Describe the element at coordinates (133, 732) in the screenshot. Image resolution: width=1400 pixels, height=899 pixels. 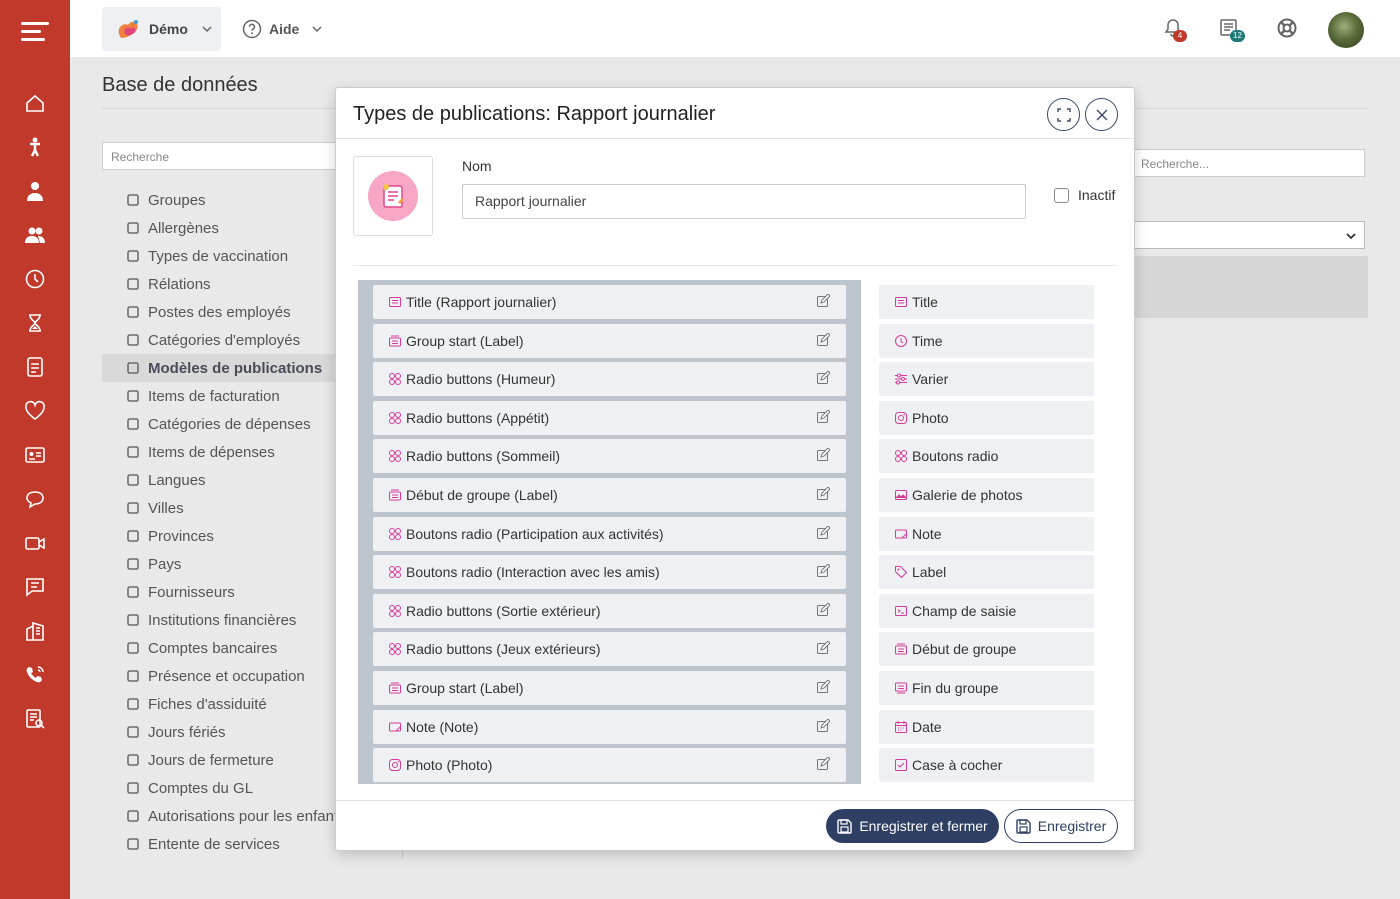
I see `leaf-icon` at that location.